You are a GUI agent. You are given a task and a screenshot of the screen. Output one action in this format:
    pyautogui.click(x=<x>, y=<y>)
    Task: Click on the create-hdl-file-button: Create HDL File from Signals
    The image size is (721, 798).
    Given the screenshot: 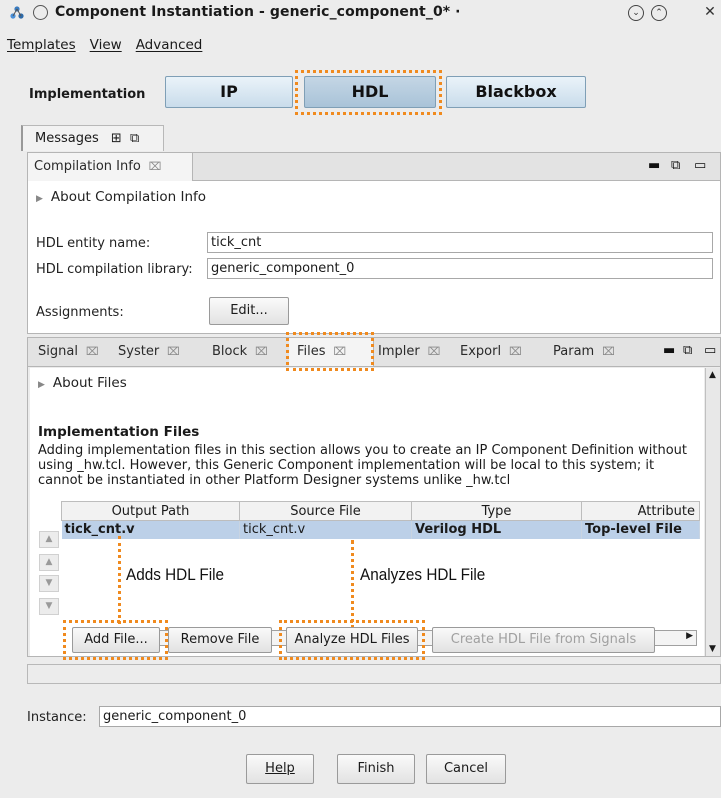 What is the action you would take?
    pyautogui.click(x=543, y=640)
    